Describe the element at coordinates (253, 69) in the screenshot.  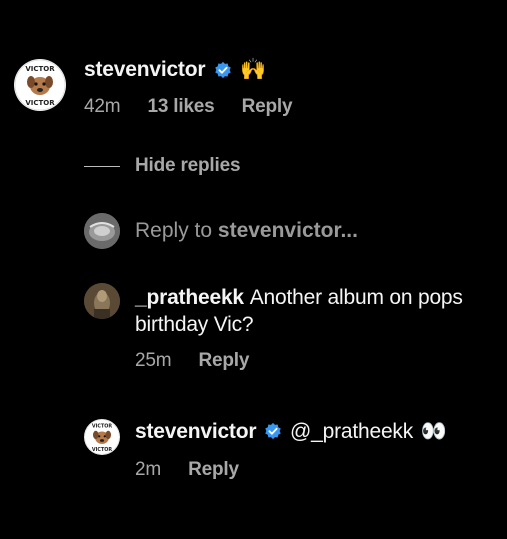
I see `raising-hands-emoji: 🙌` at that location.